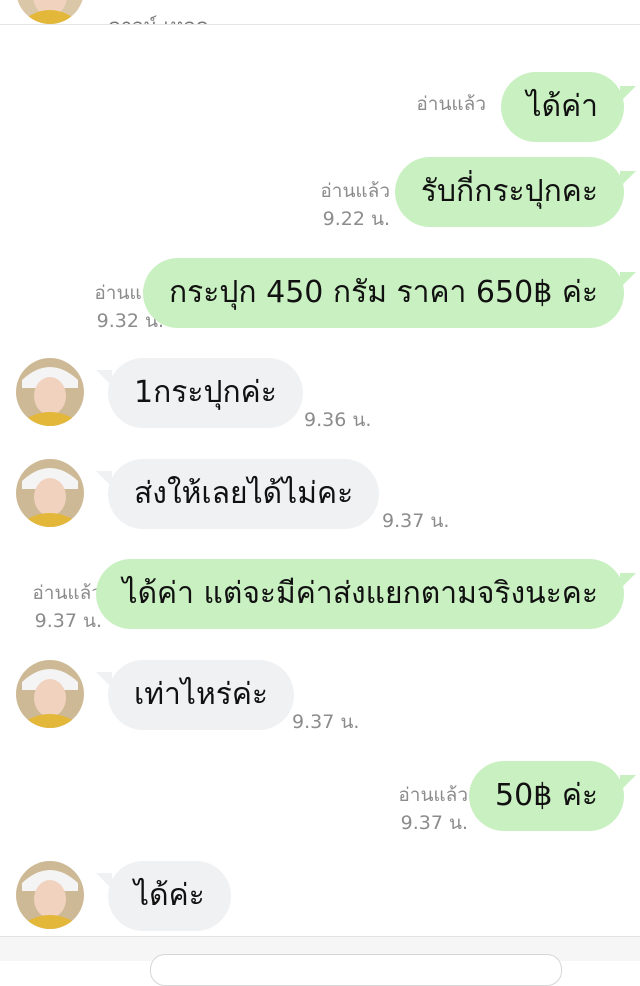 The image size is (640, 986). What do you see at coordinates (201, 695) in the screenshot?
I see `message-bubble-incoming: เท่าไหร่ค่ะ` at bounding box center [201, 695].